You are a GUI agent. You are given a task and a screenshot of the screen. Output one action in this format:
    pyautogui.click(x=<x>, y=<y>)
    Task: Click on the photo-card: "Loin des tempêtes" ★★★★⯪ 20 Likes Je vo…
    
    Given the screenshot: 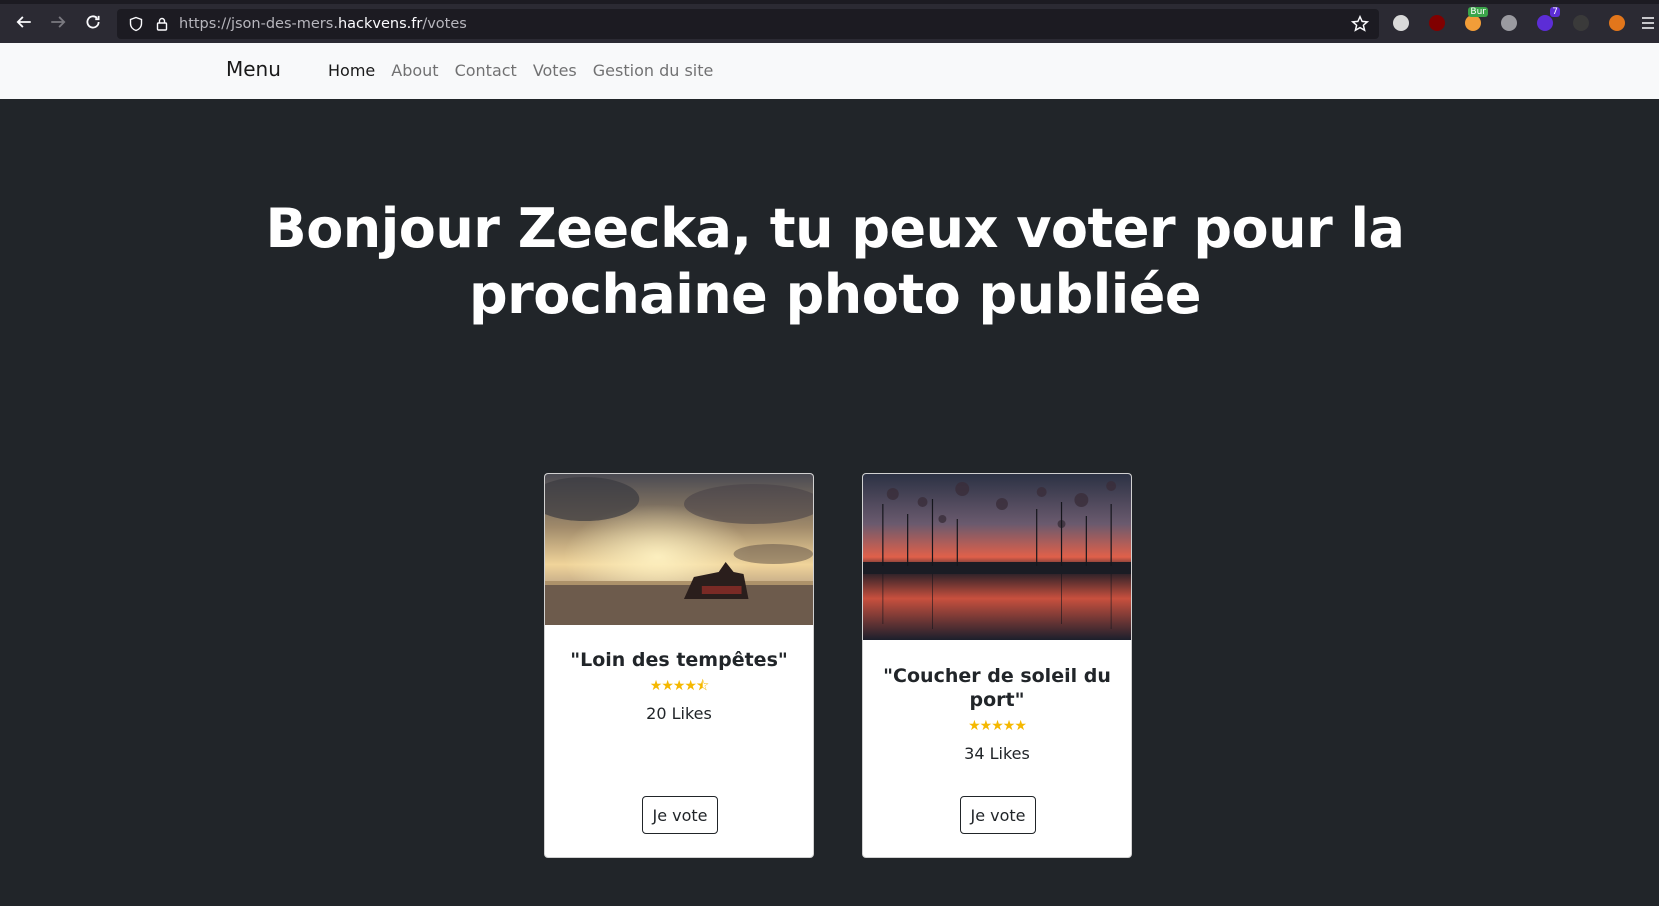 What is the action you would take?
    pyautogui.click(x=679, y=665)
    